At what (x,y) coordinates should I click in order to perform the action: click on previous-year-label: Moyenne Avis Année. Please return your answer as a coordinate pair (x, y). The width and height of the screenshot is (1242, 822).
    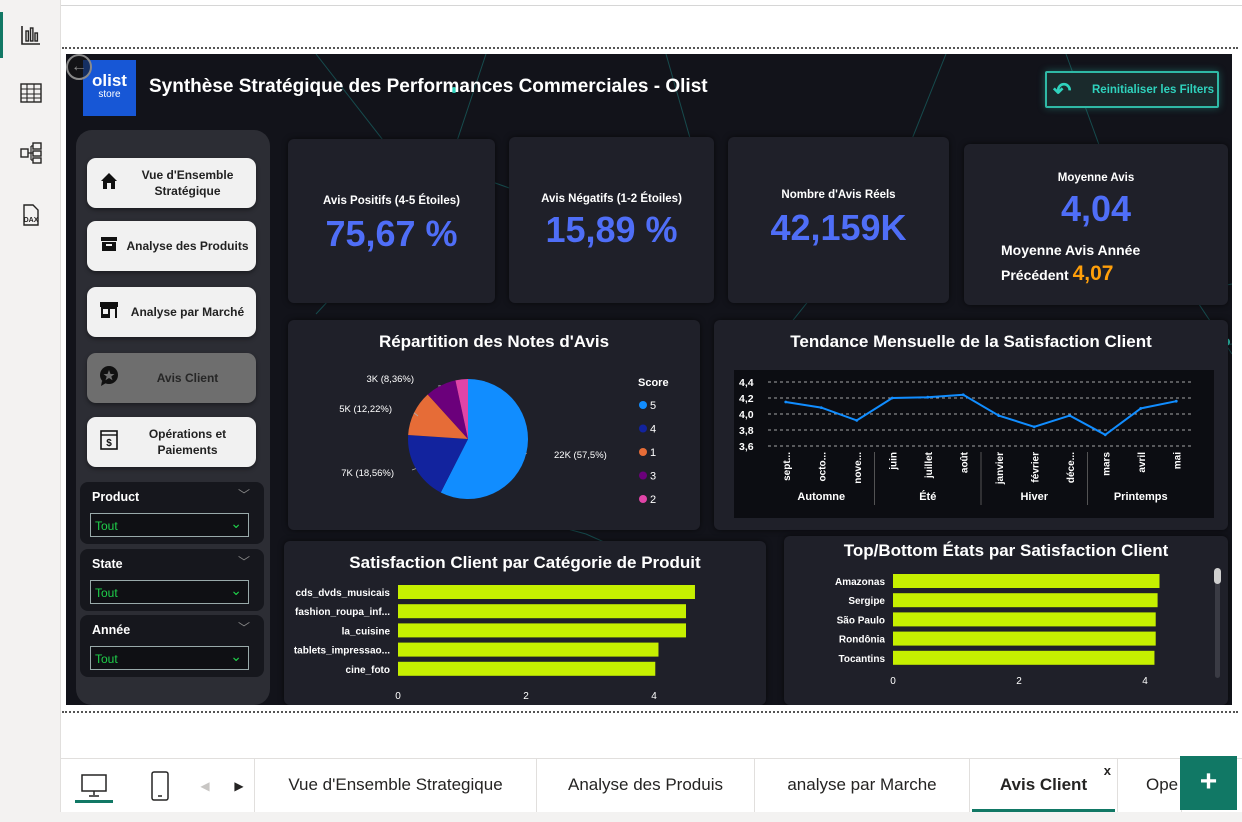
    Looking at the image, I should click on (1071, 250).